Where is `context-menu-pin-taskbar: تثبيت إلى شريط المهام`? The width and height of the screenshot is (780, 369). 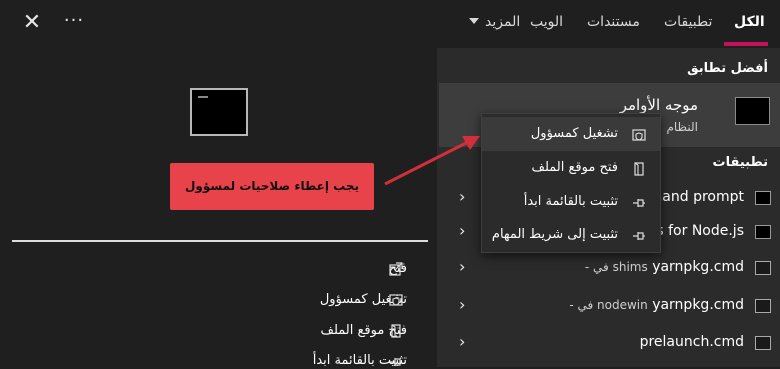
context-menu-pin-taskbar: تثبيت إلى شريط المهام is located at coordinates (571, 235).